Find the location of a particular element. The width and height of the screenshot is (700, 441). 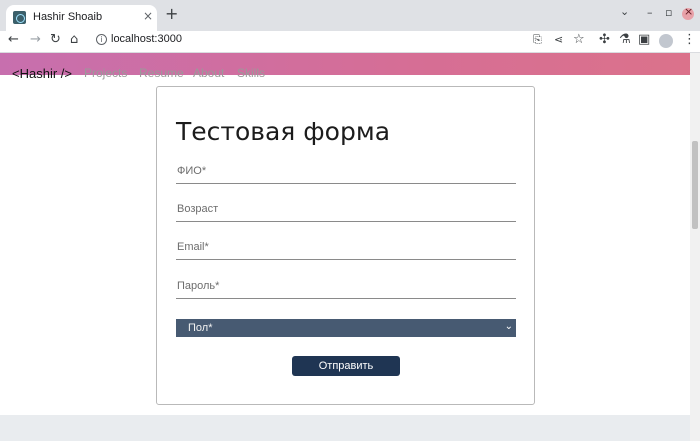

full-name-label: ФИО* is located at coordinates (192, 171).